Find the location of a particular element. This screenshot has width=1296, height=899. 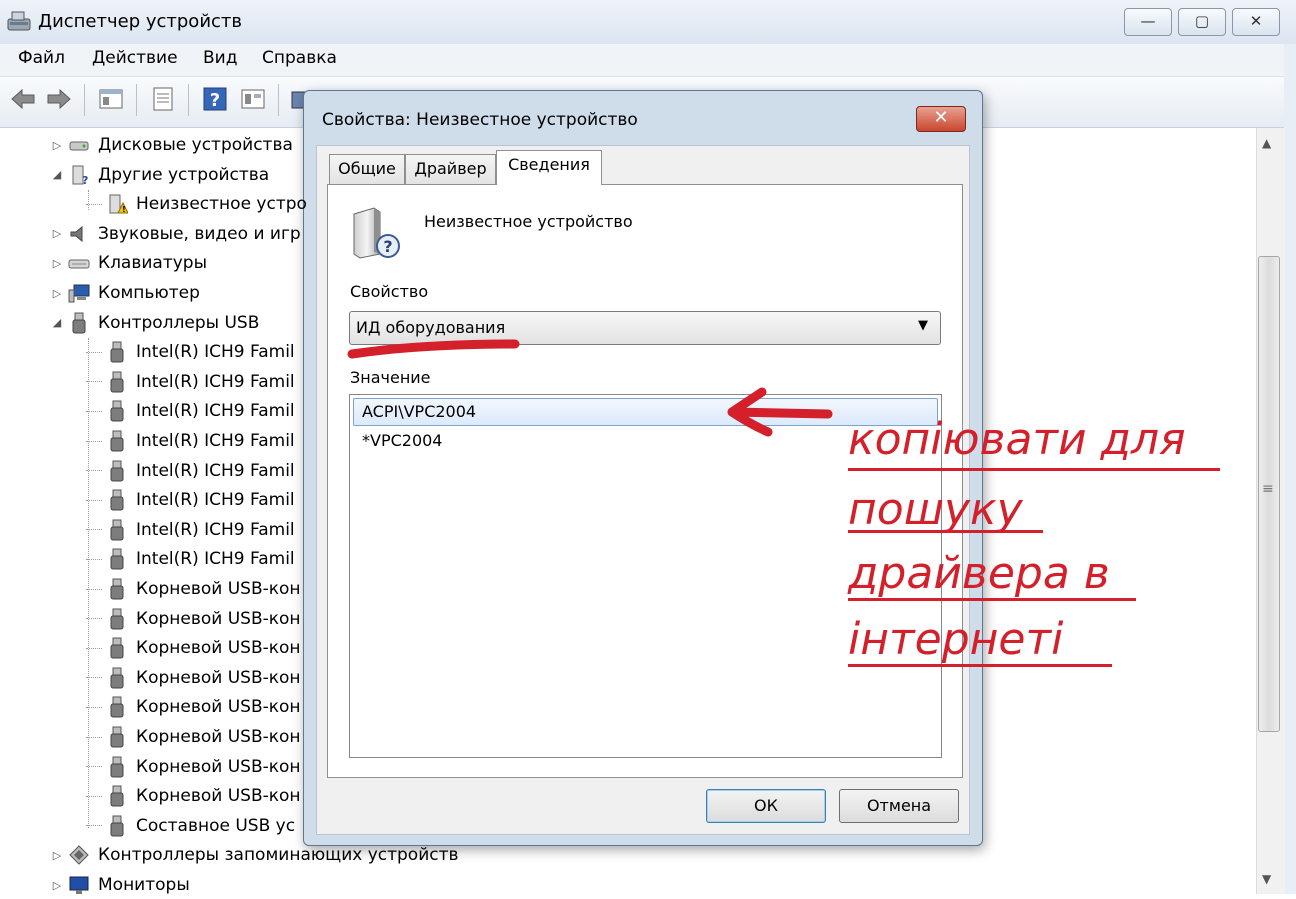

close-button: ✕ is located at coordinates (1256, 22).